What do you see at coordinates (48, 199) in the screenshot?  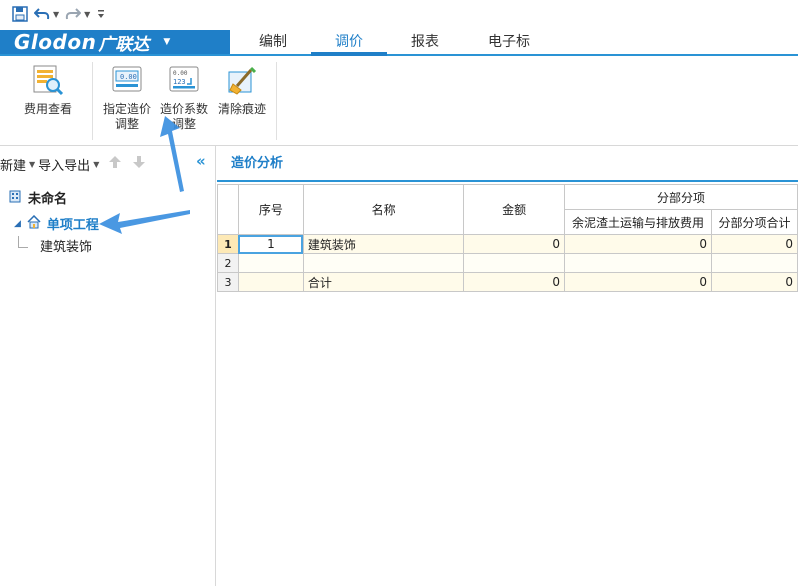 I see `tree-root-label: 未命名` at bounding box center [48, 199].